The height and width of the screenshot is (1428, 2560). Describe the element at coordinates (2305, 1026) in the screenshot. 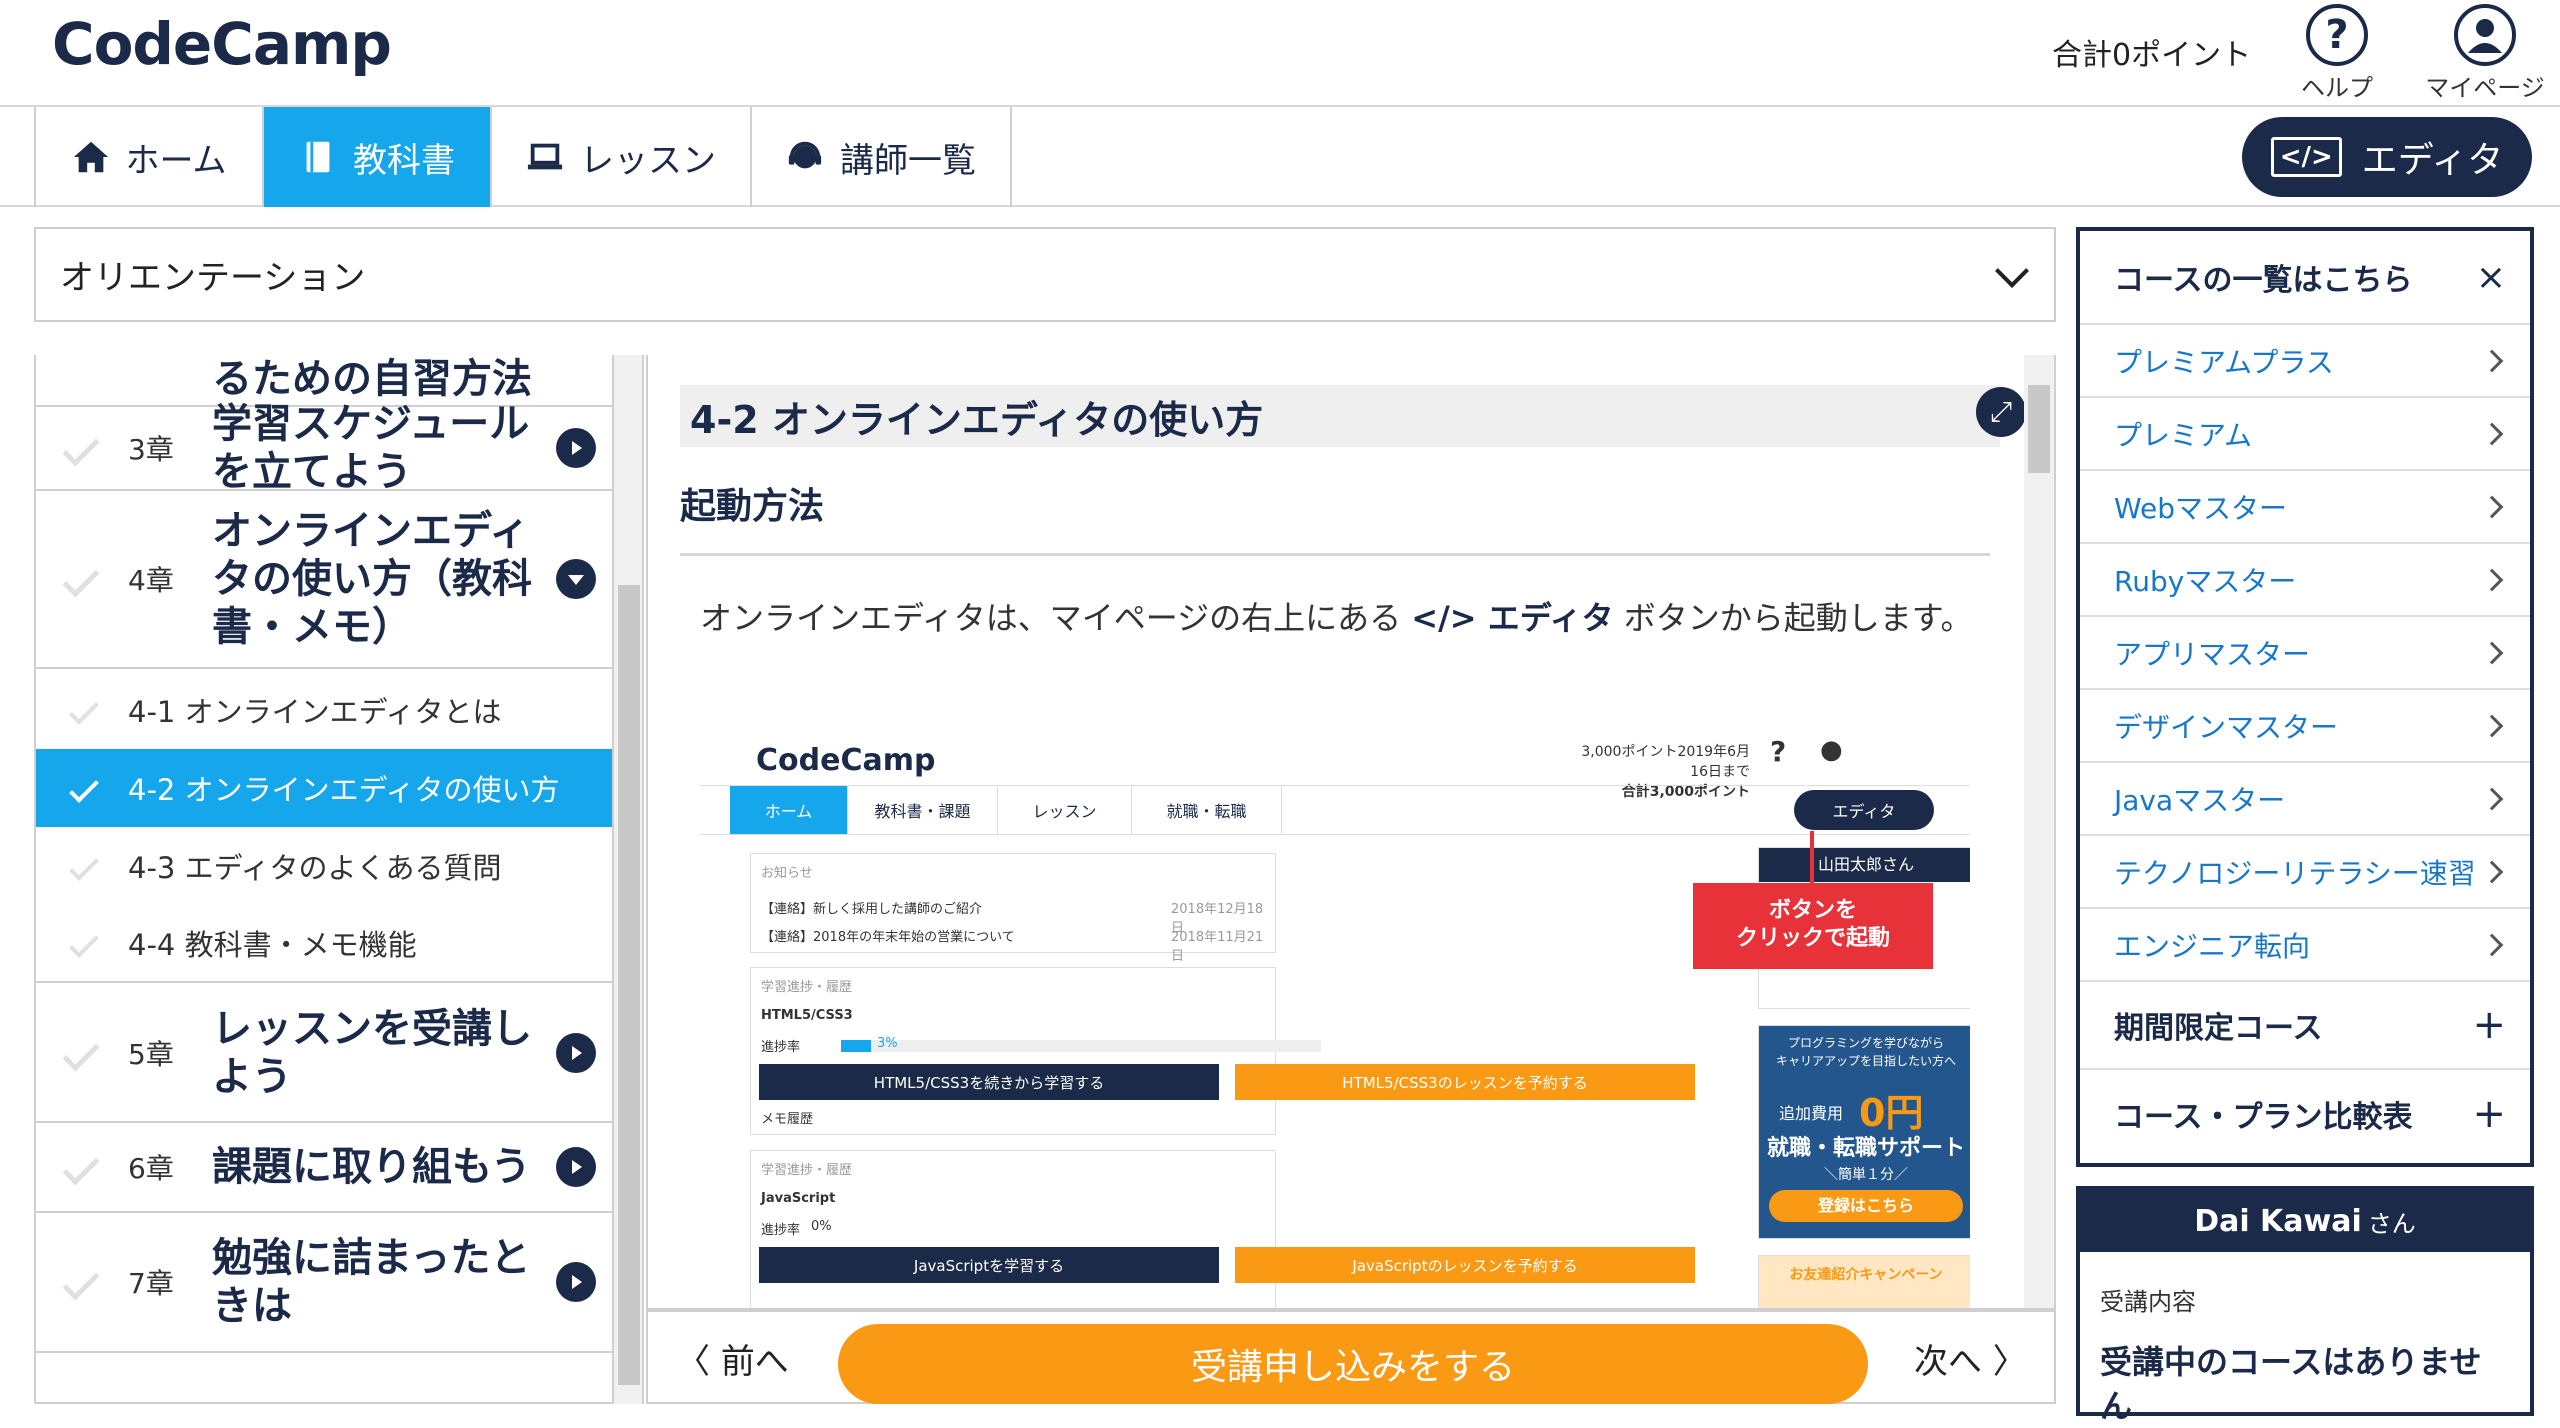

I see `limited-courses-toggle: 期間限定コース +` at that location.